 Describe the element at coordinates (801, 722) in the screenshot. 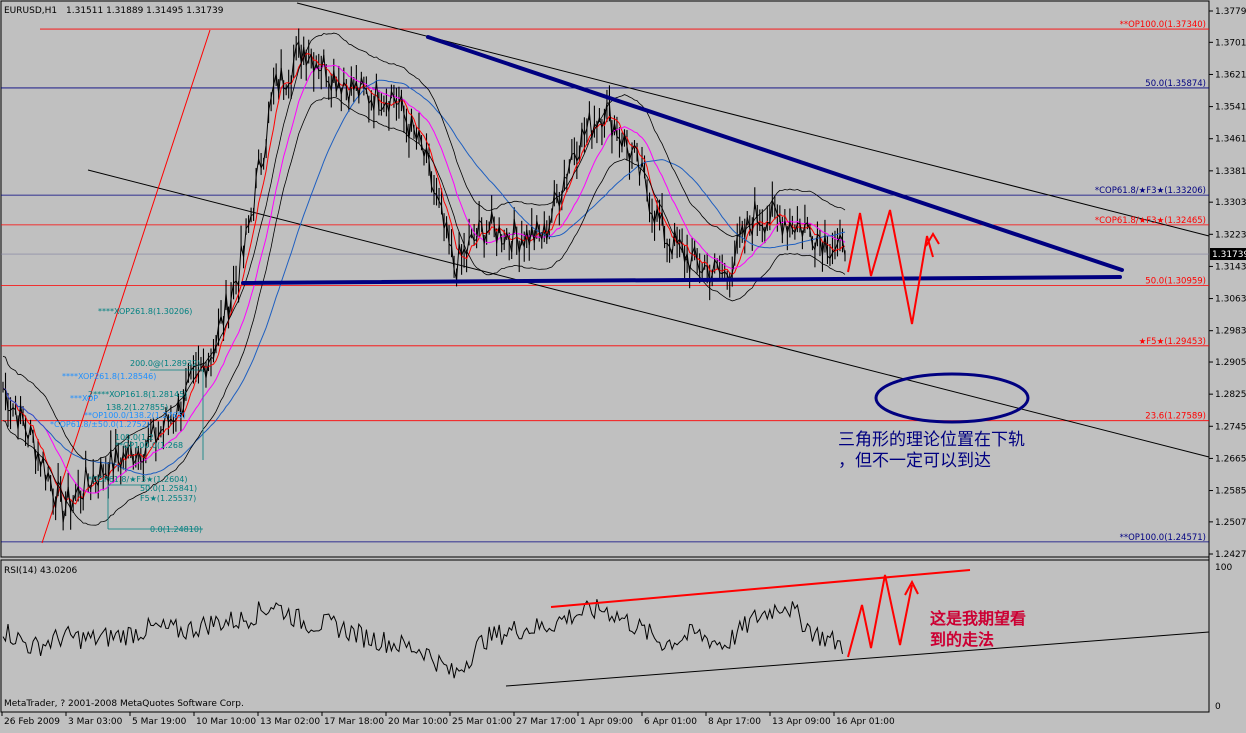

I see `time-tick-label: 13 Apr 09:00` at that location.